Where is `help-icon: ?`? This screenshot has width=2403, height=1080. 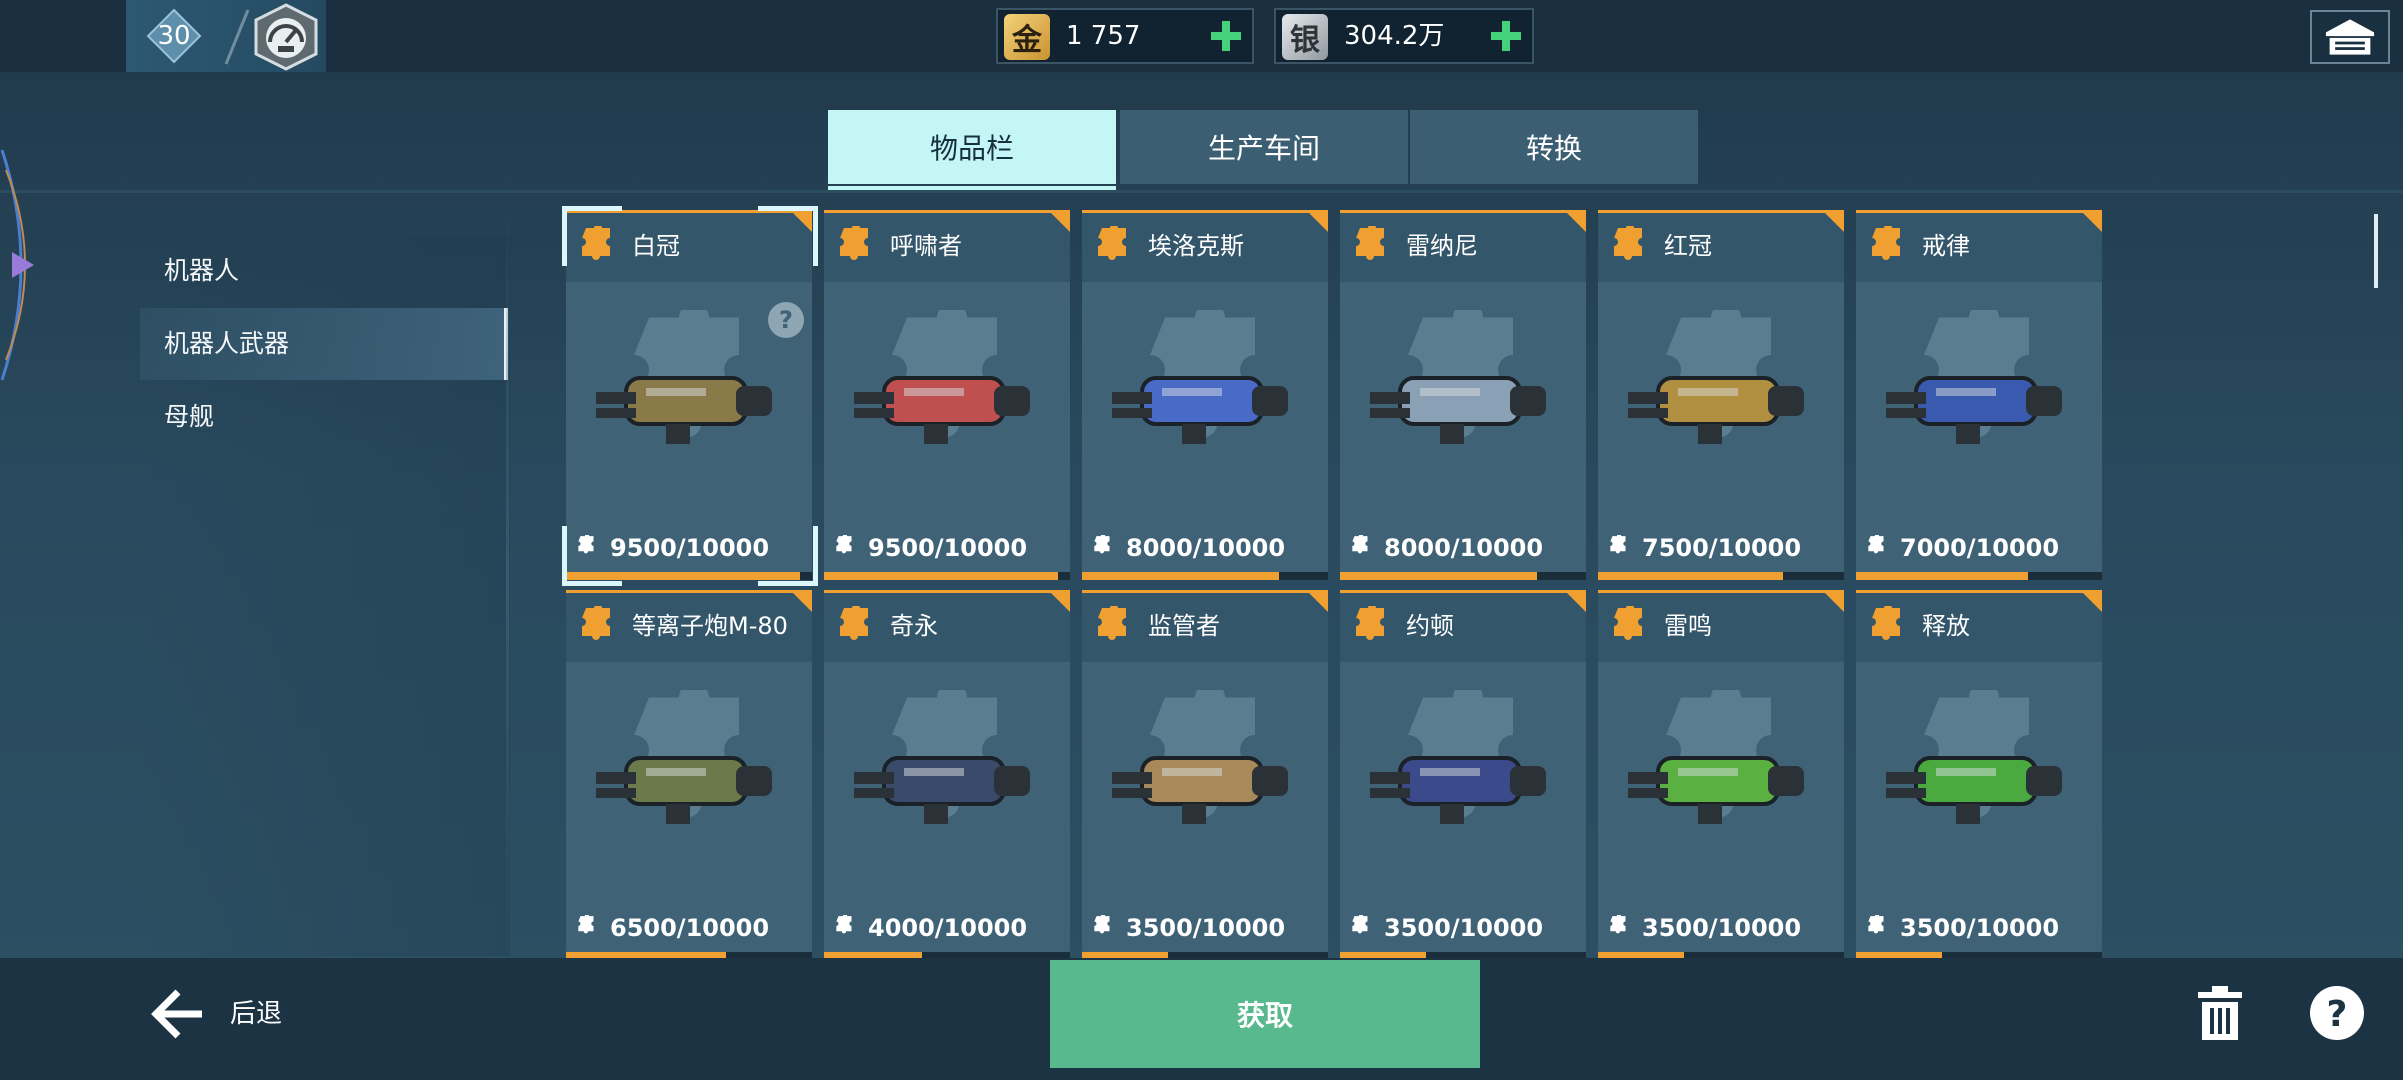 help-icon: ? is located at coordinates (2337, 1013).